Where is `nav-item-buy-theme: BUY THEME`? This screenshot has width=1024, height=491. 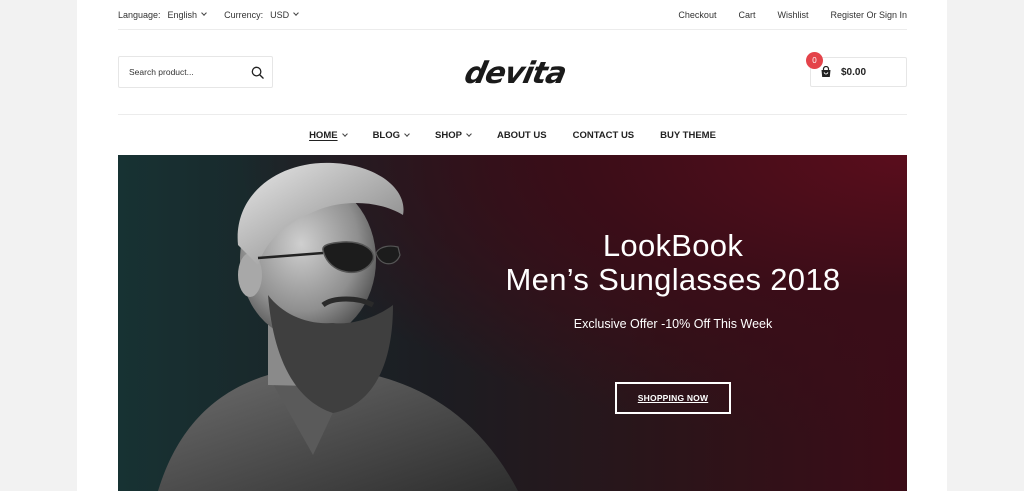
nav-item-buy-theme: BUY THEME is located at coordinates (688, 135).